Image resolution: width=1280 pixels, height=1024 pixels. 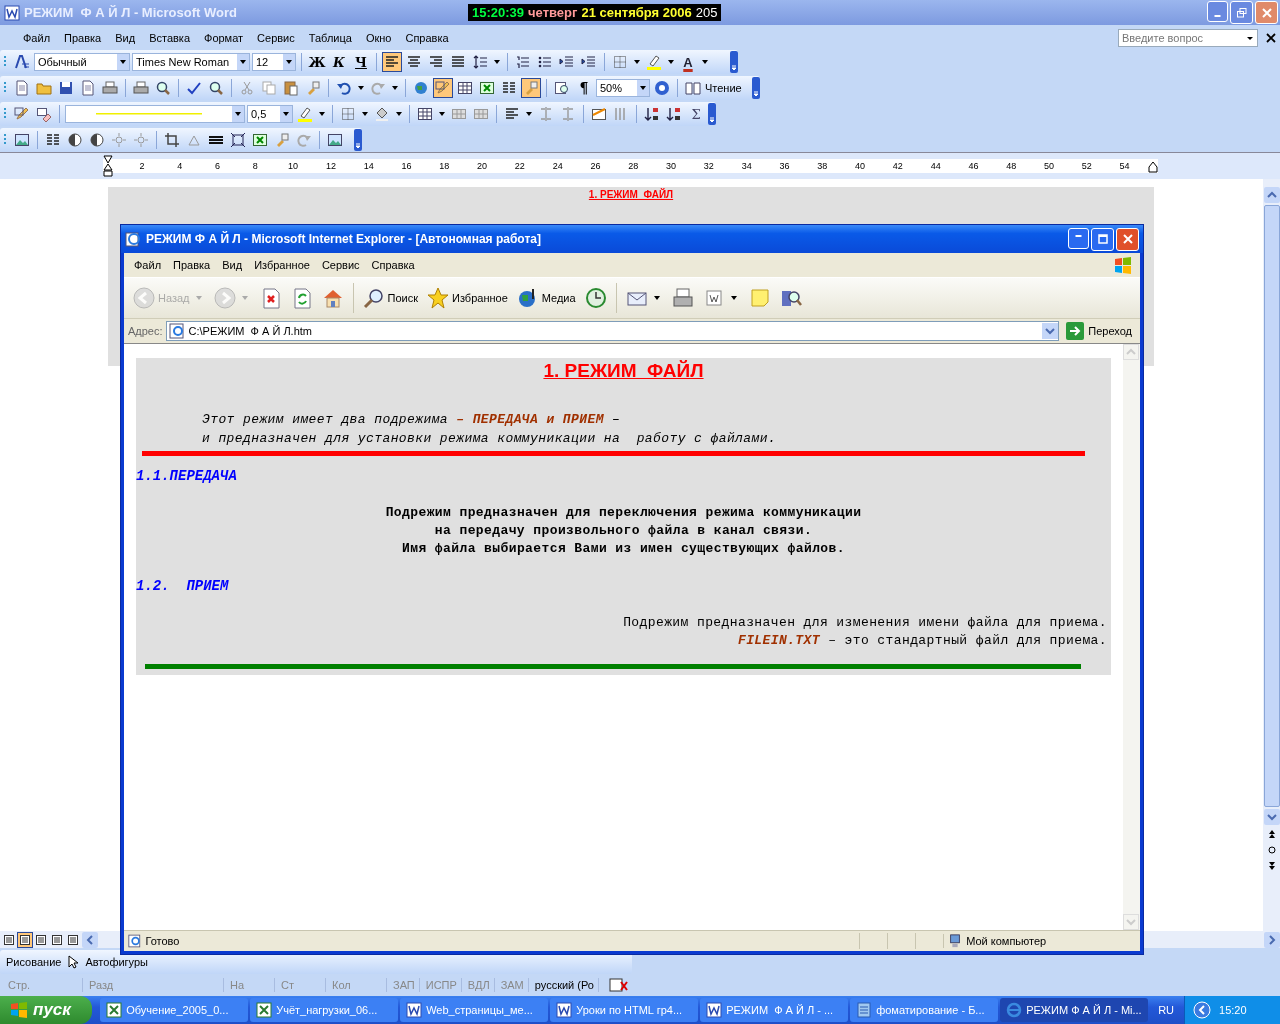 What do you see at coordinates (293, 166) in the screenshot?
I see `ruler-number: 10` at bounding box center [293, 166].